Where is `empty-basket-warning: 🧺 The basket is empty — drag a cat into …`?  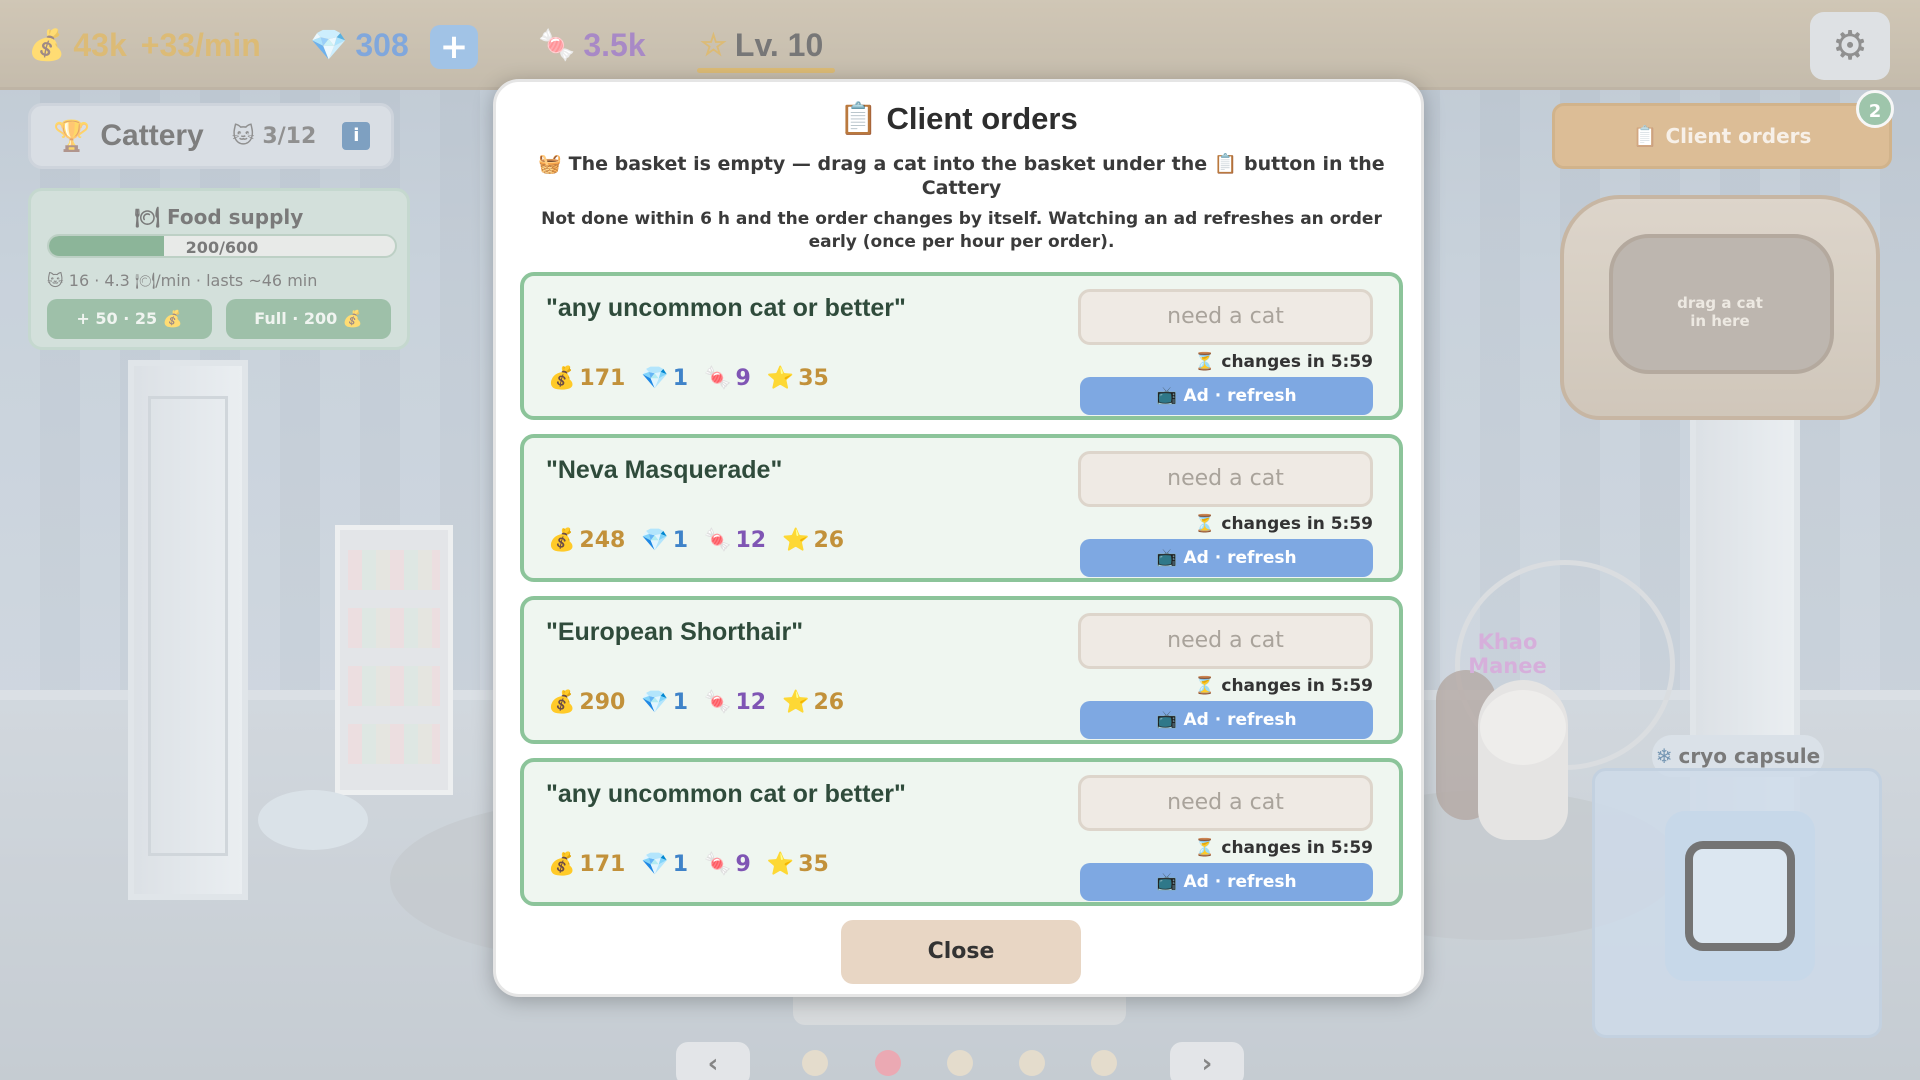
empty-basket-warning: 🧺 The basket is empty — drag a cat into … is located at coordinates (961, 176).